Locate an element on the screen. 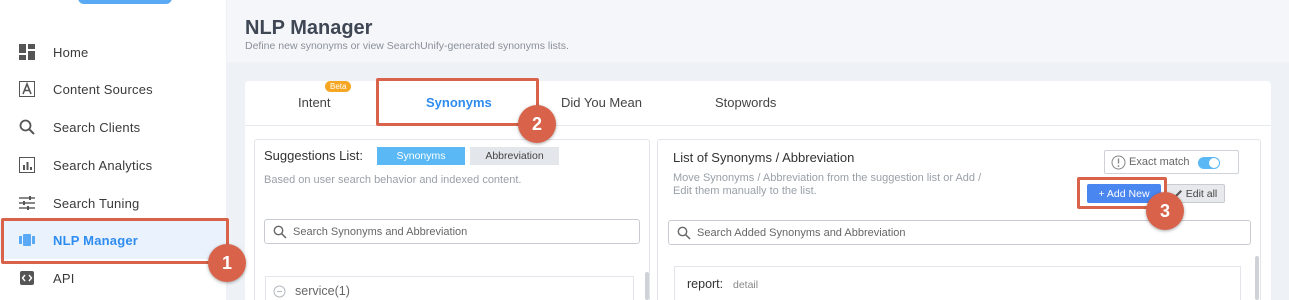 The height and width of the screenshot is (300, 1289). search-placeholder: Search Synonyms and Abbreviation is located at coordinates (380, 231).